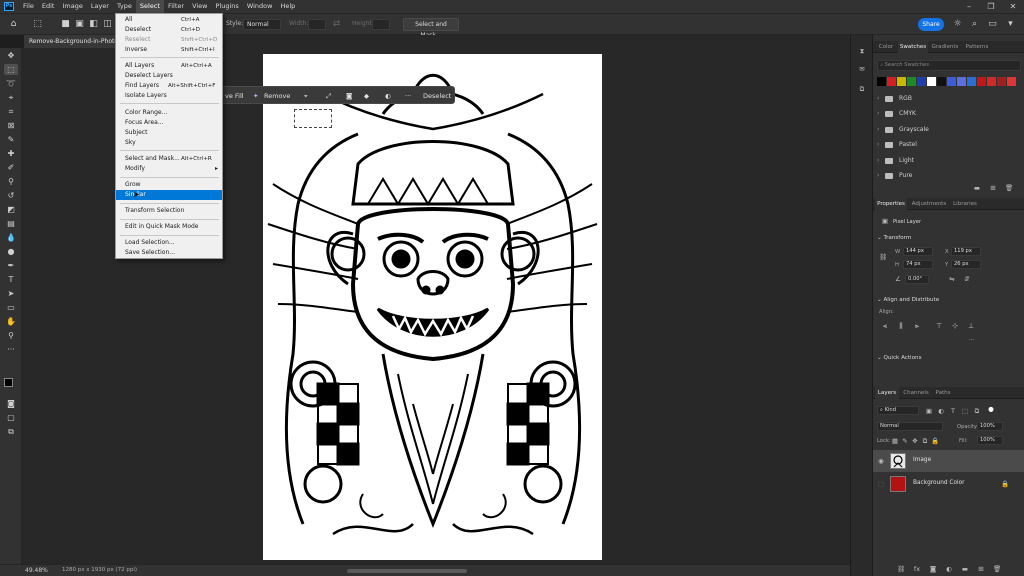  What do you see at coordinates (997, 569) in the screenshot?
I see `delete-layer-icon: 🗑` at bounding box center [997, 569].